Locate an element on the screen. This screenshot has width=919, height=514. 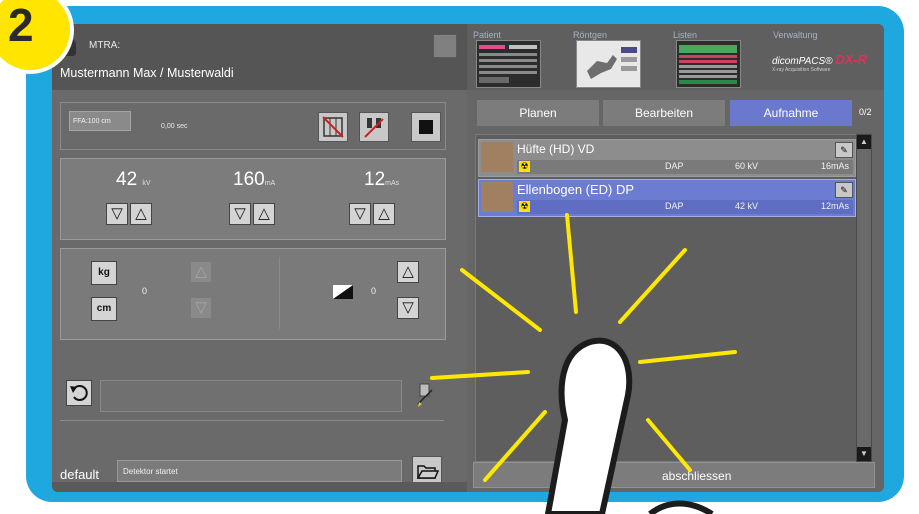
ma-value: 160mA is located at coordinates (254, 180).